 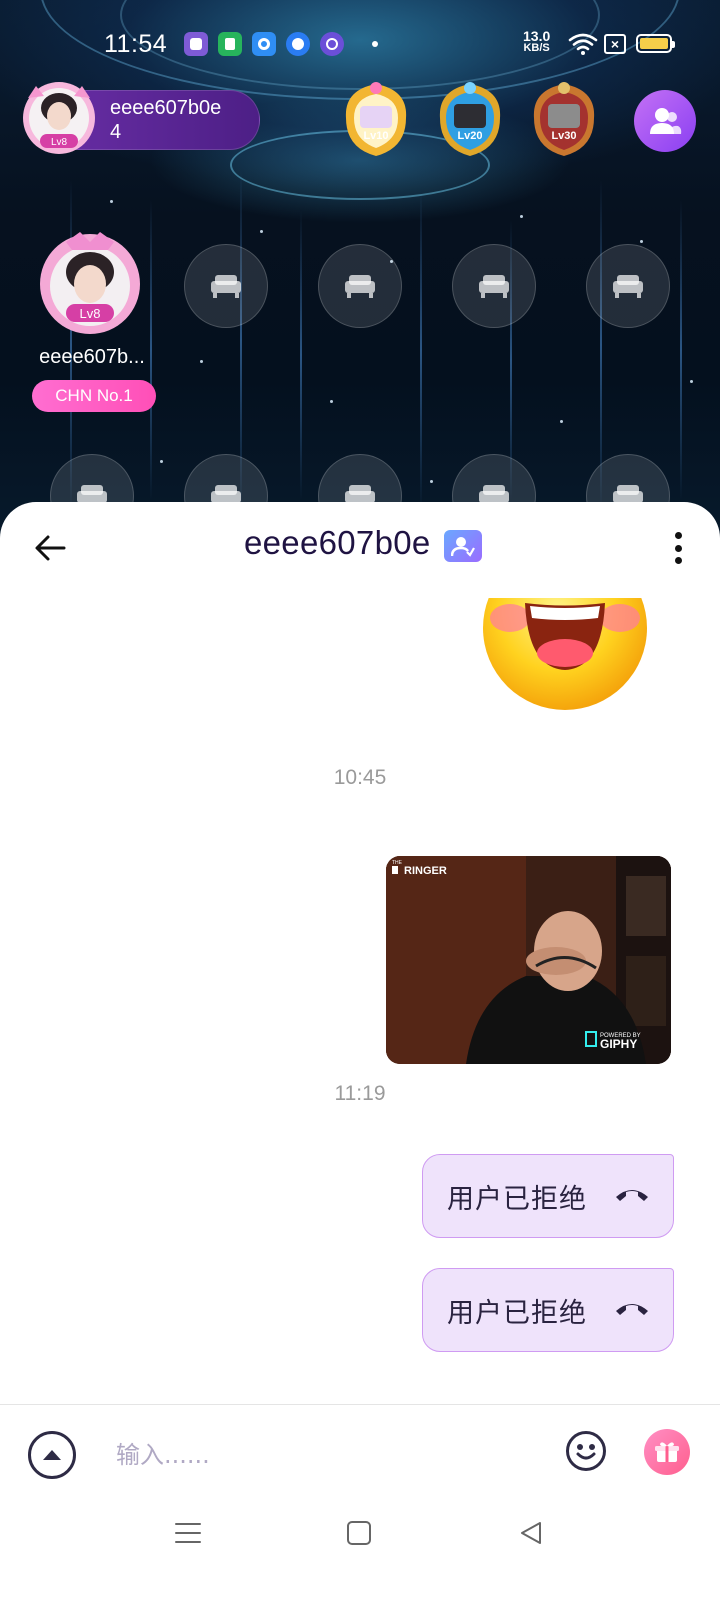 I want to click on gif-message: RINGER THE POWERED BY GIPHY, so click(x=528, y=960).